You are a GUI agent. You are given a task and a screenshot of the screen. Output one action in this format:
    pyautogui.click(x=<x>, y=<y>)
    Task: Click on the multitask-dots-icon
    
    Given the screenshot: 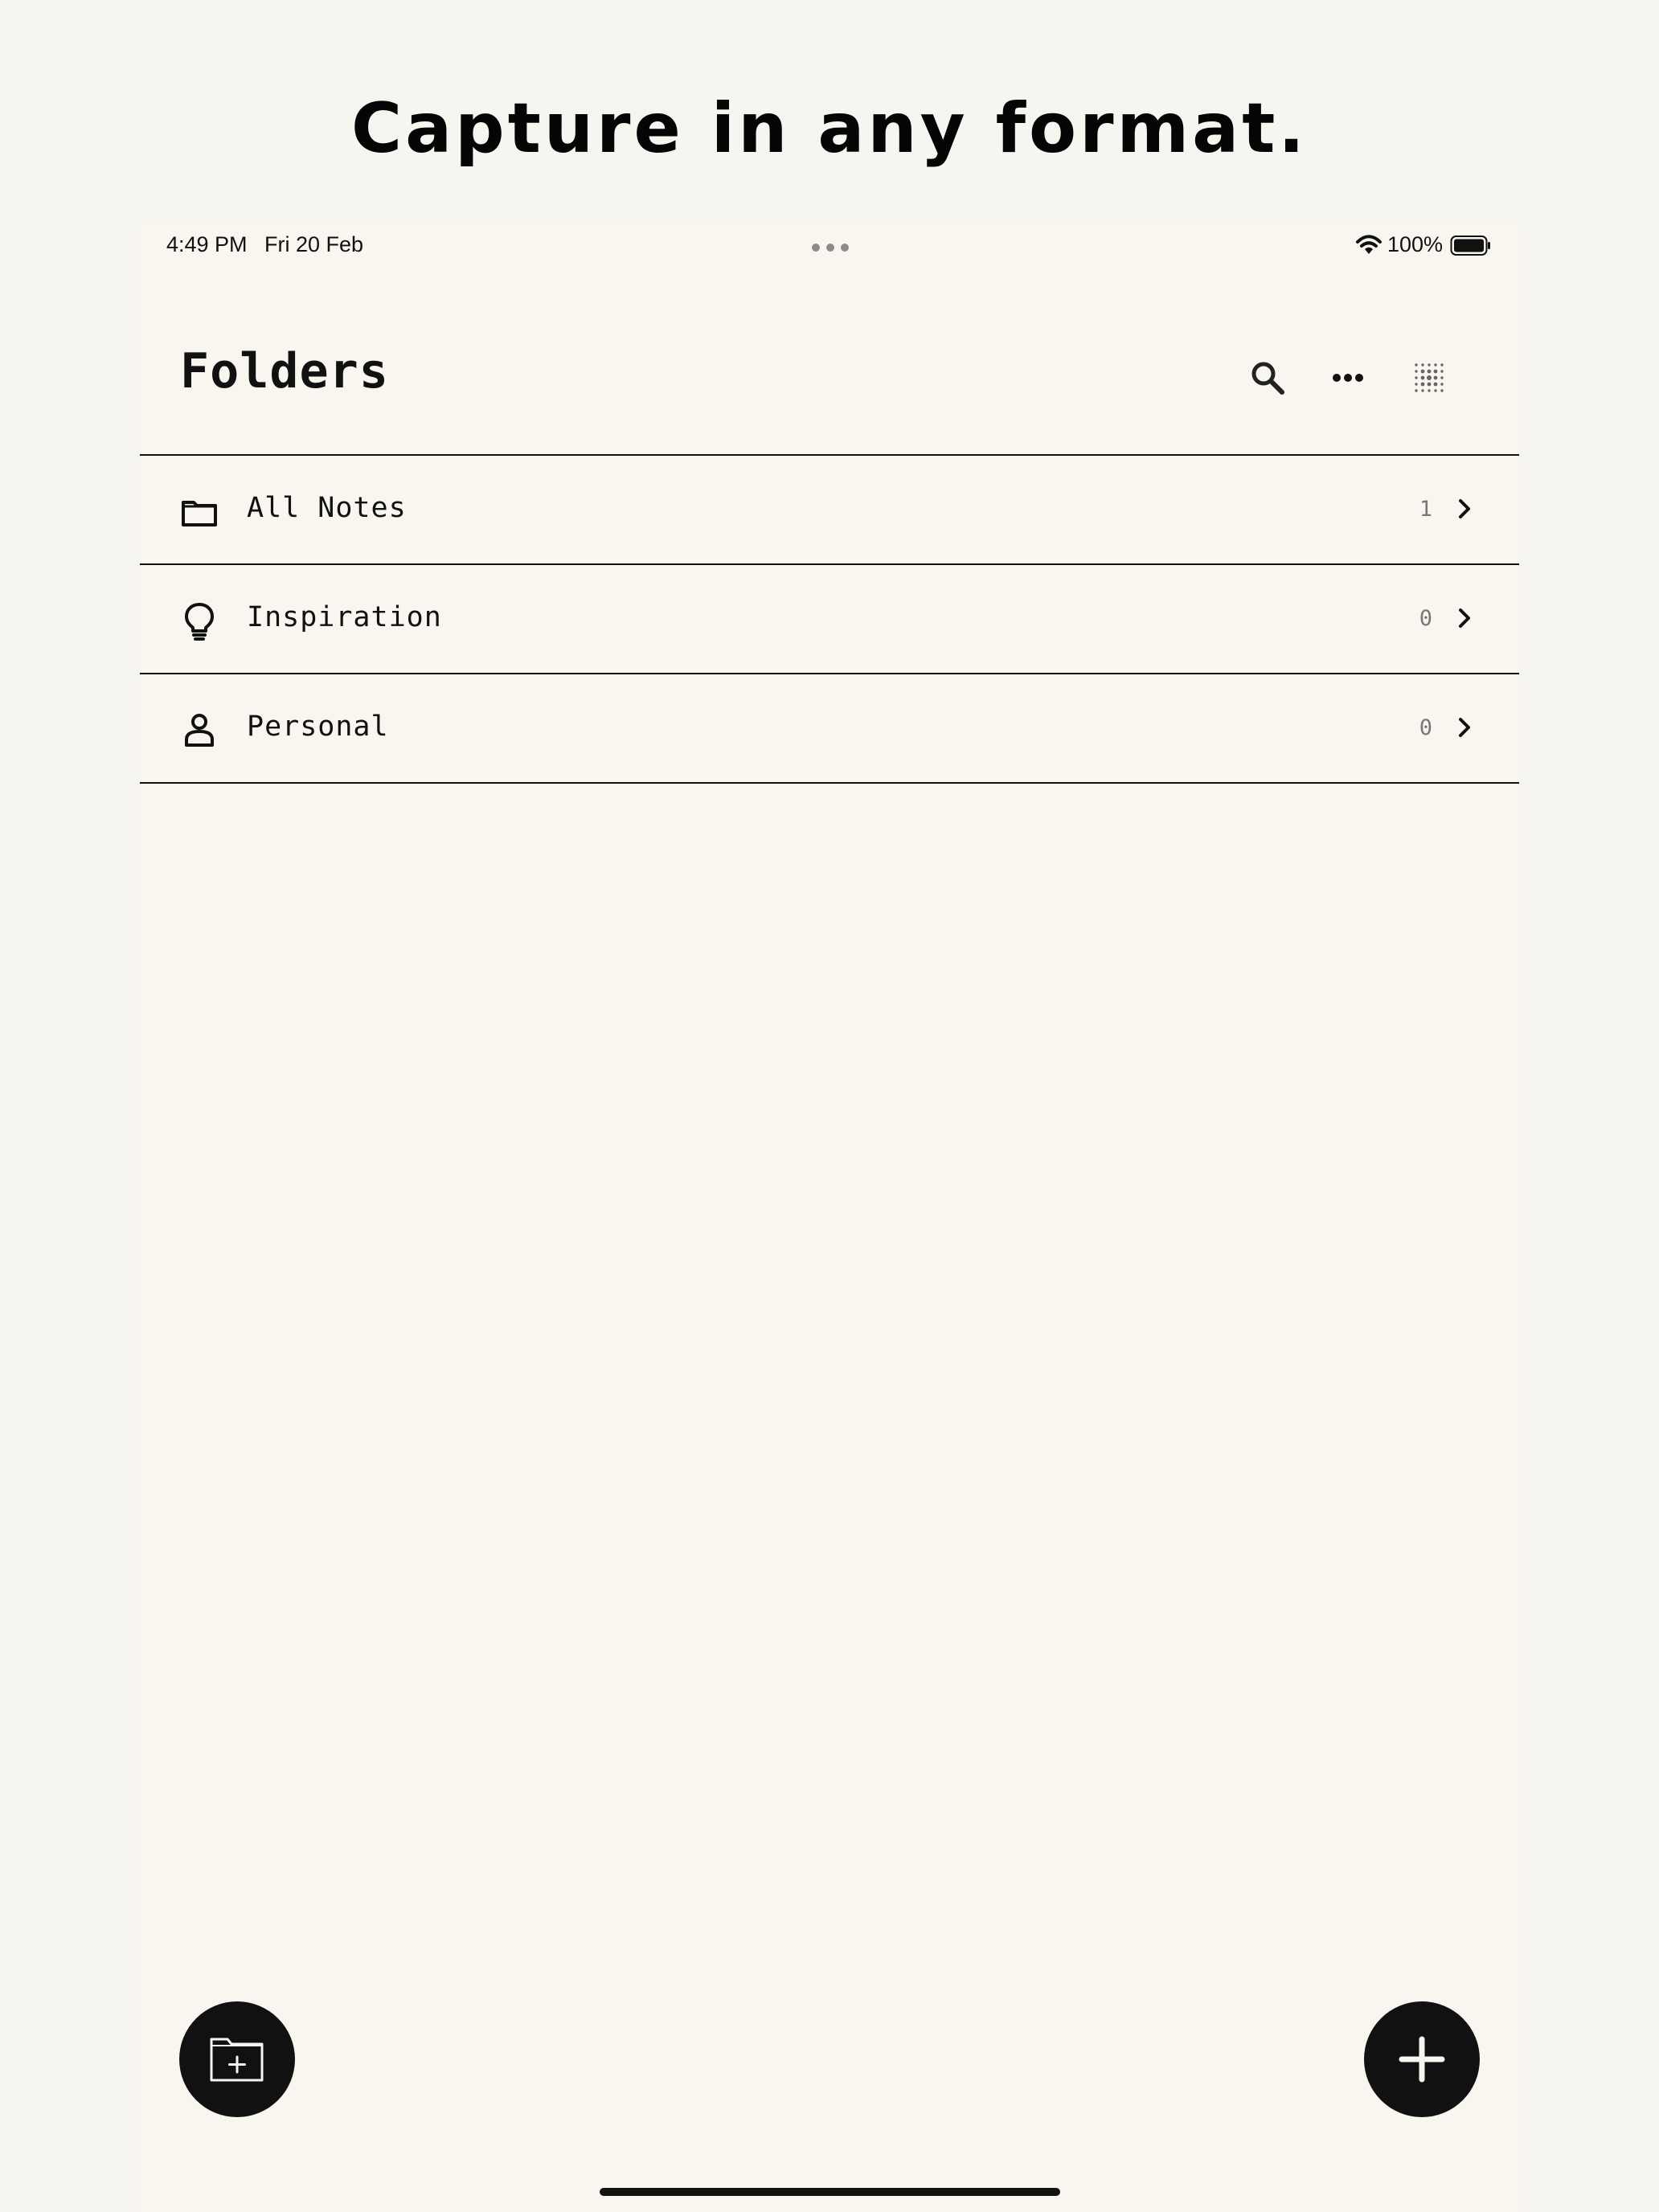 What is the action you would take?
    pyautogui.click(x=831, y=248)
    